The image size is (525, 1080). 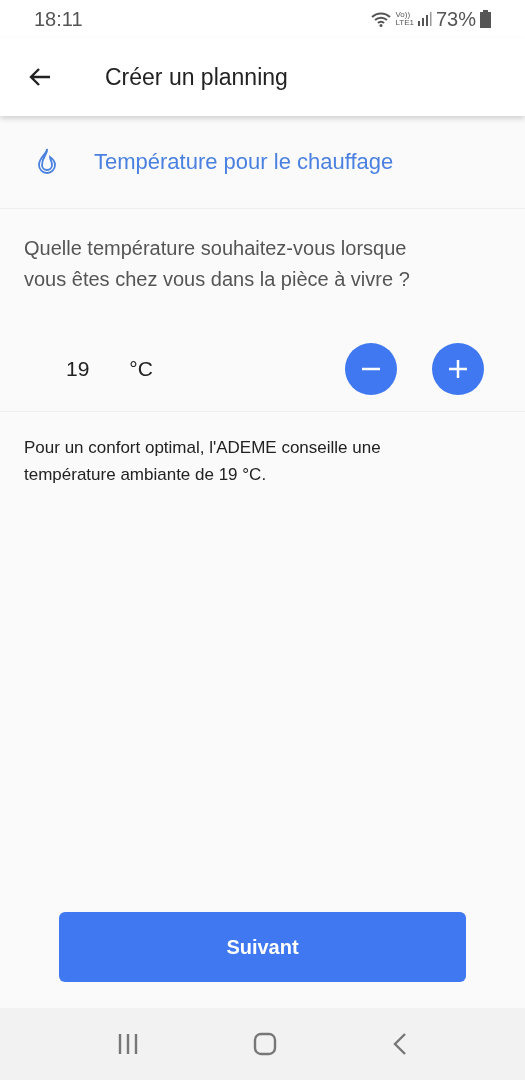 I want to click on battery-percent: 73%, so click(x=455, y=19).